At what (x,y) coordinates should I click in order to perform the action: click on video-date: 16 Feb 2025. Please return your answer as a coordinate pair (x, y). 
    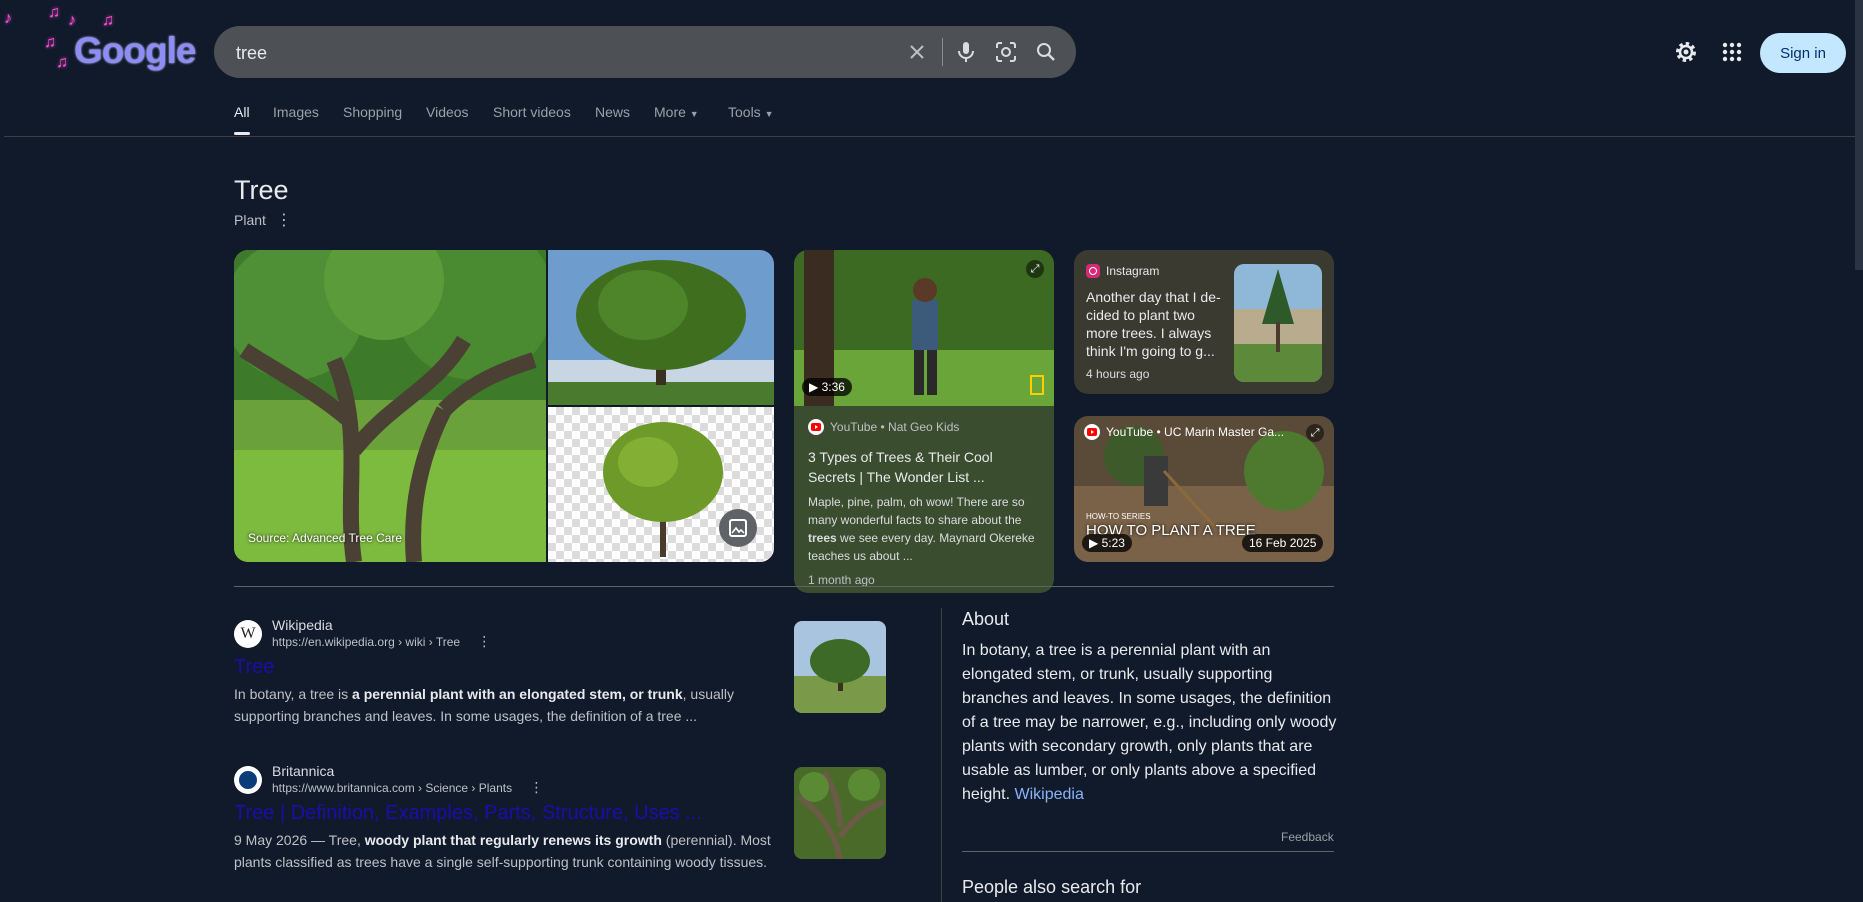
    Looking at the image, I should click on (1283, 543).